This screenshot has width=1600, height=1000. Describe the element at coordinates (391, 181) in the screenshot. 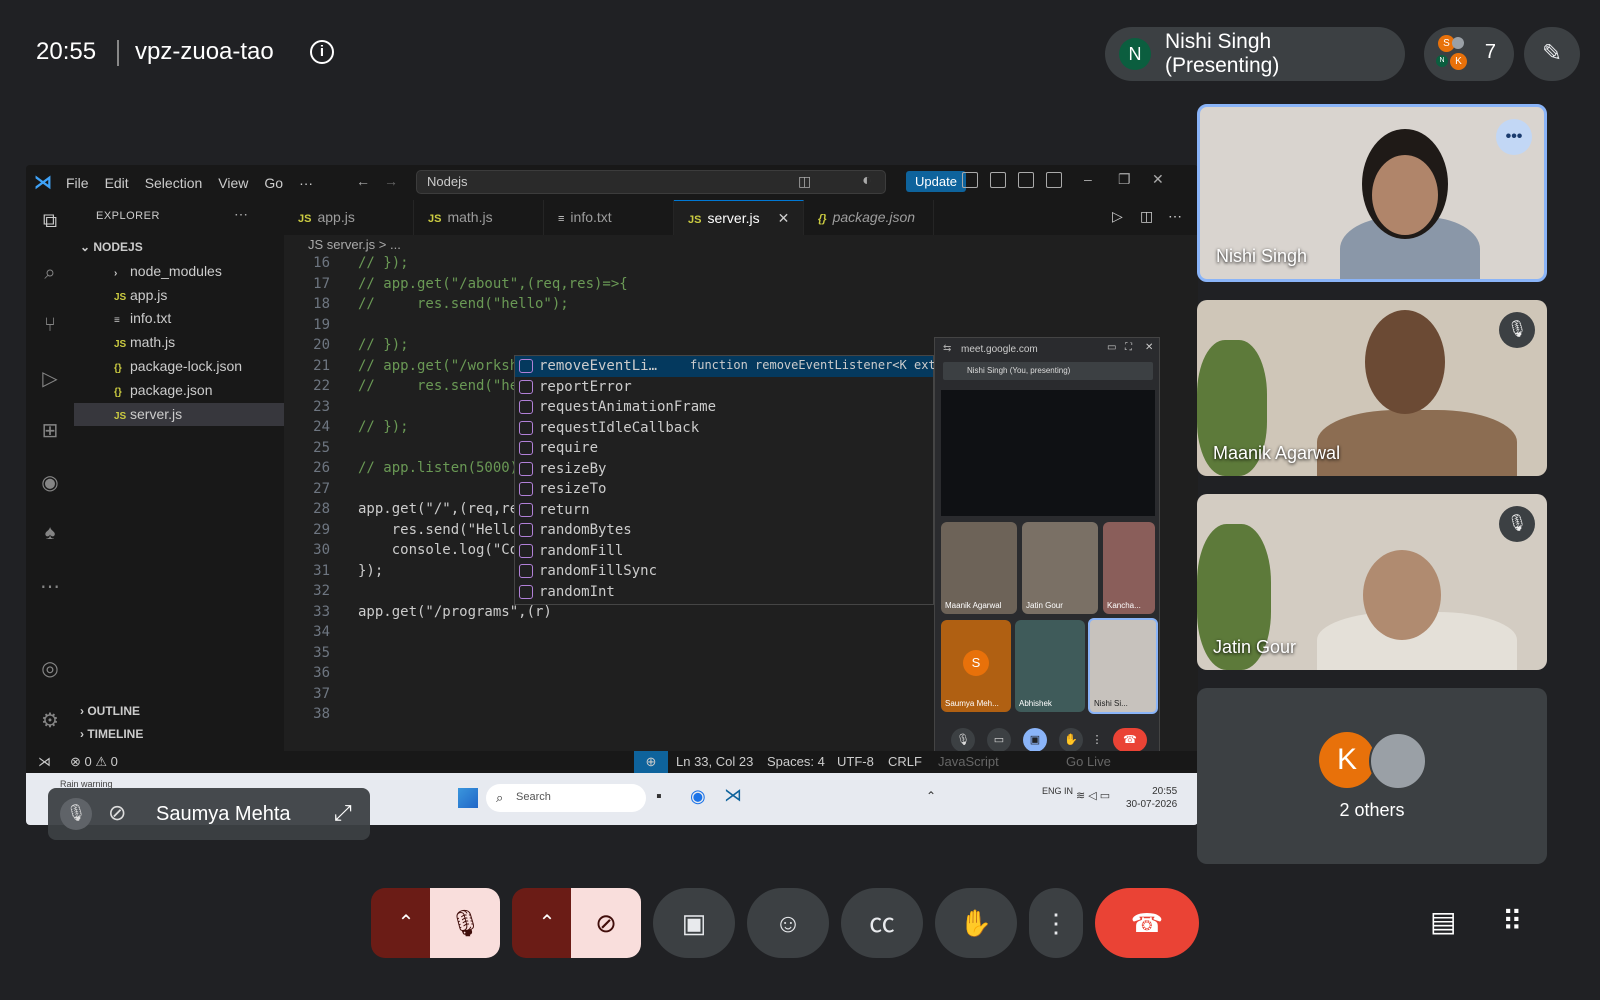

I see `forward-arrow-icon: →` at that location.